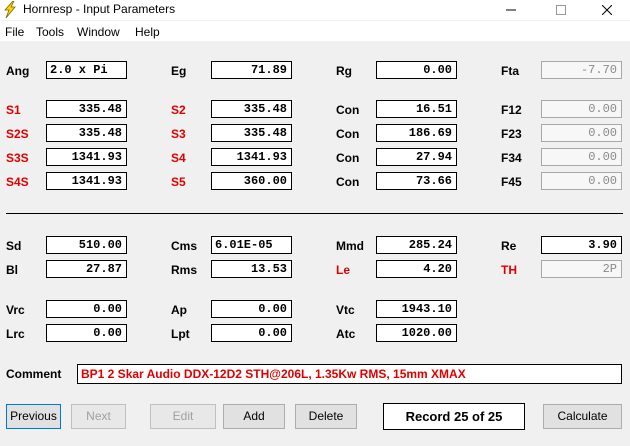  I want to click on label-s4s: S4S, so click(17, 182).